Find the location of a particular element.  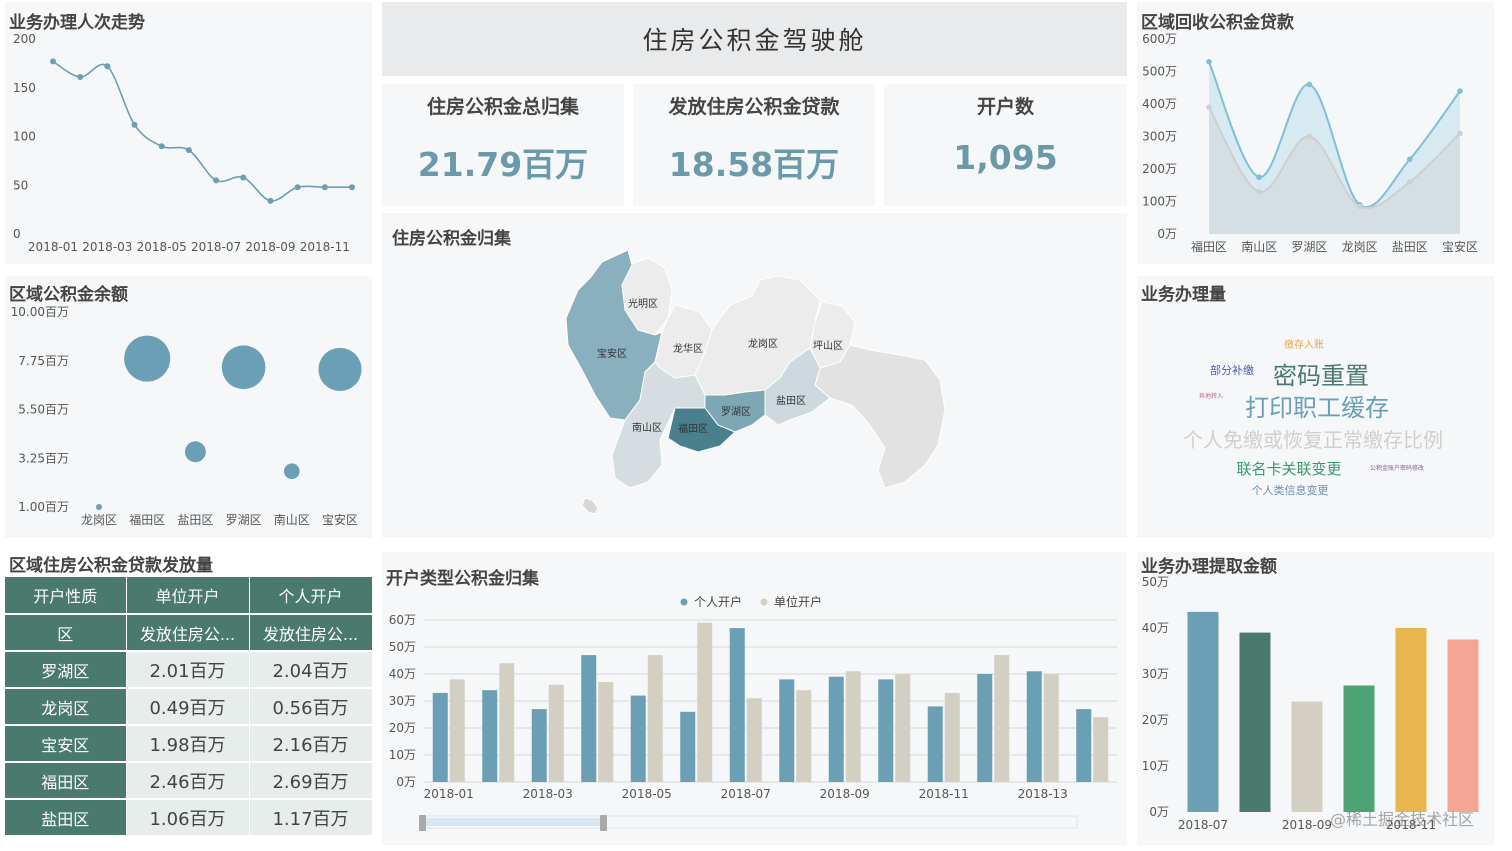

x-tick-label: 2018-01 is located at coordinates (449, 794).